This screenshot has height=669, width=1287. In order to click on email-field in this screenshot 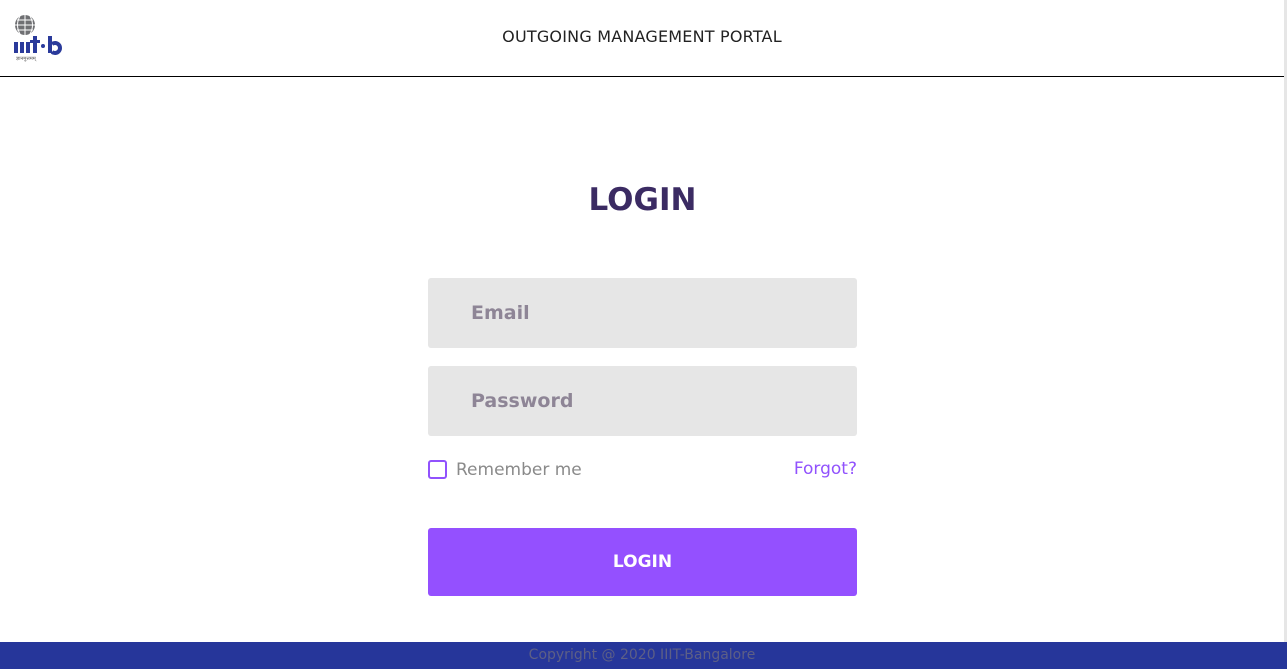, I will do `click(642, 313)`.